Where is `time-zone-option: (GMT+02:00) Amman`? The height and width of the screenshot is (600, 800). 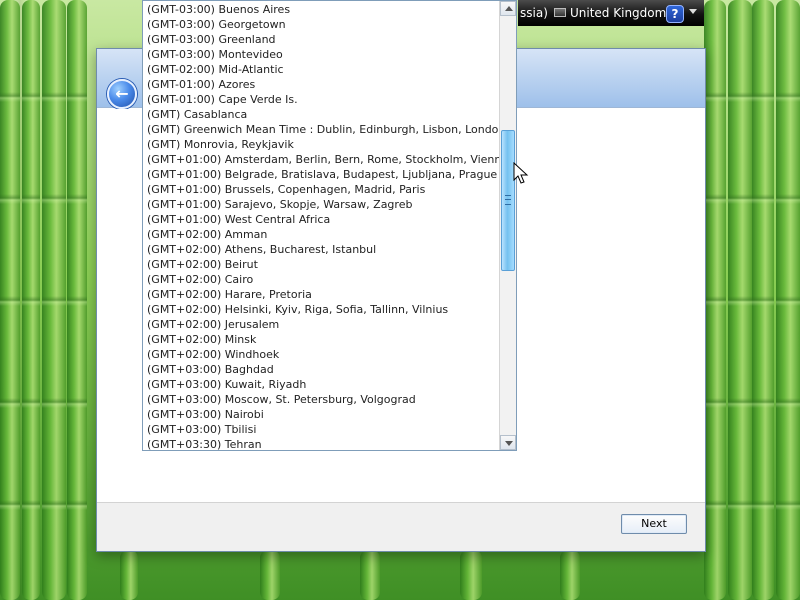
time-zone-option: (GMT+02:00) Amman is located at coordinates (322, 234).